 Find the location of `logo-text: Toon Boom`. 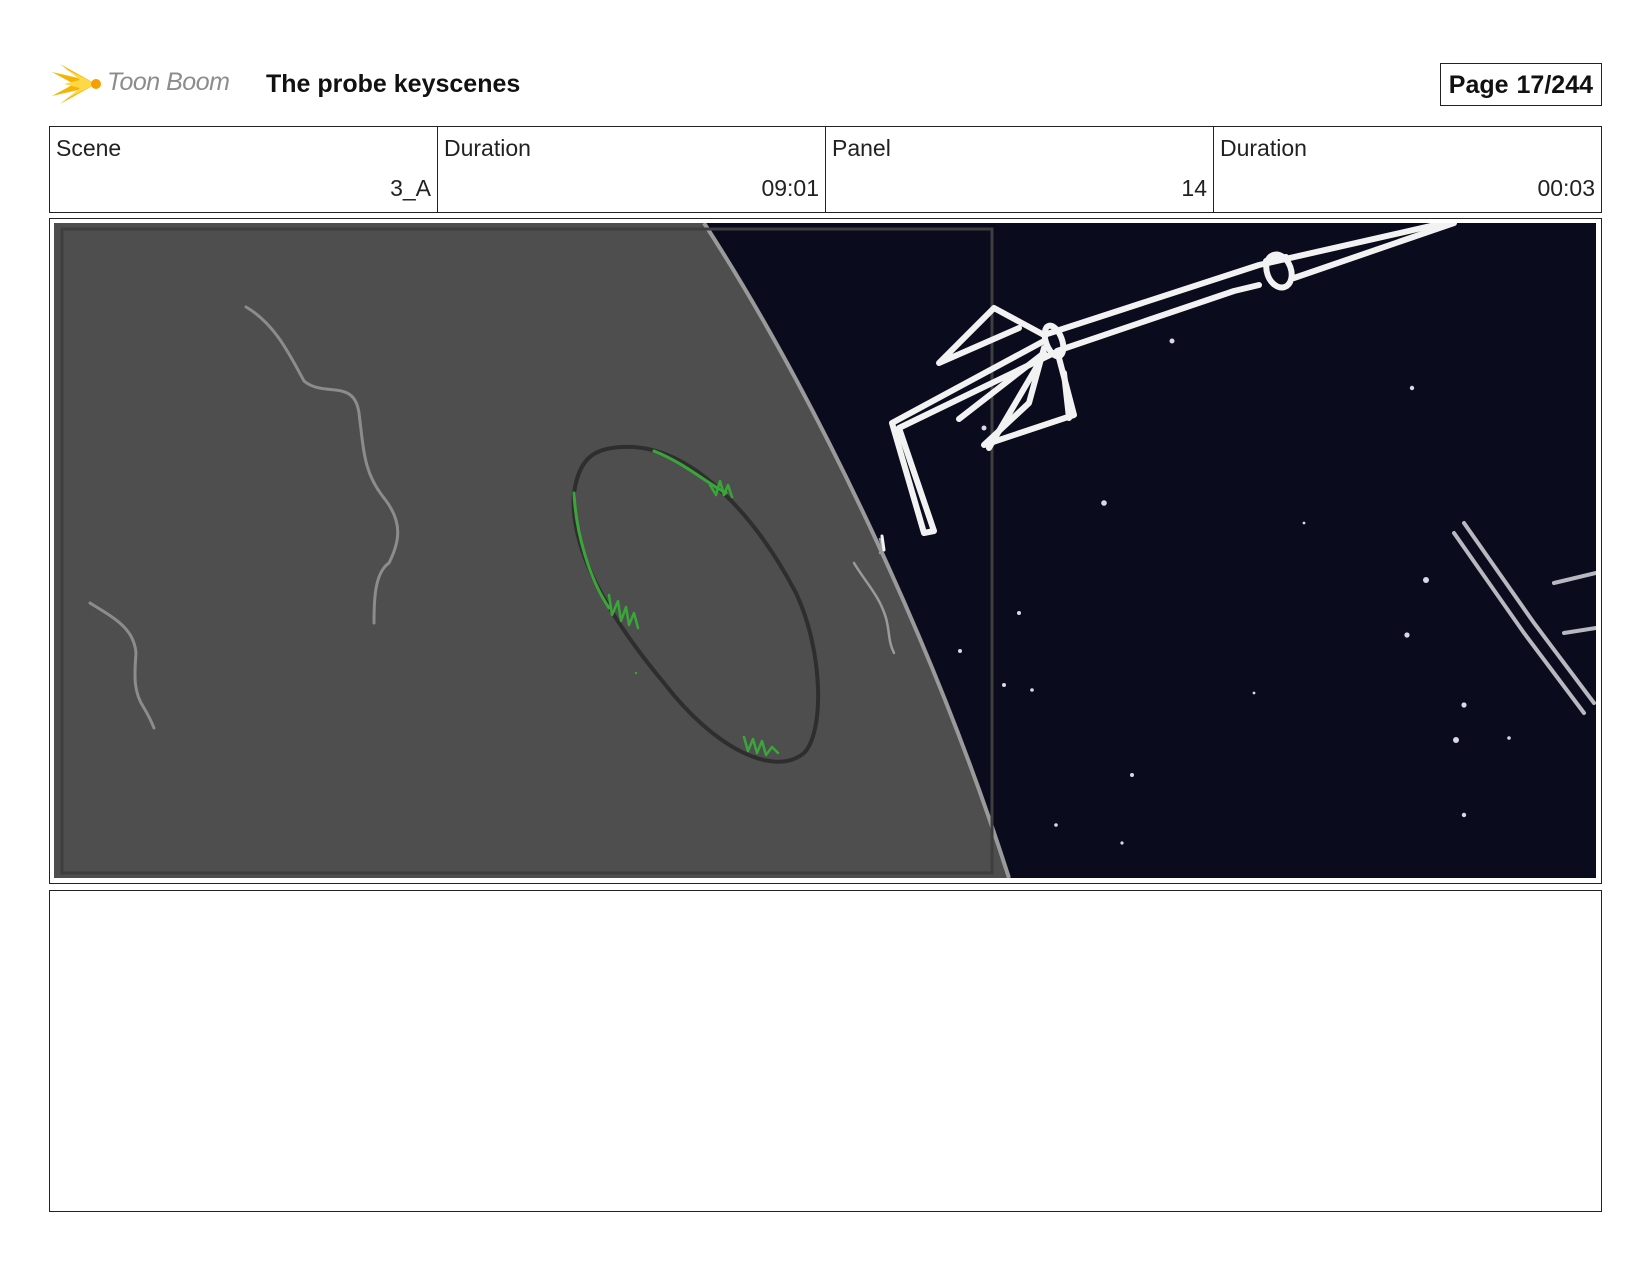

logo-text: Toon Boom is located at coordinates (168, 82).